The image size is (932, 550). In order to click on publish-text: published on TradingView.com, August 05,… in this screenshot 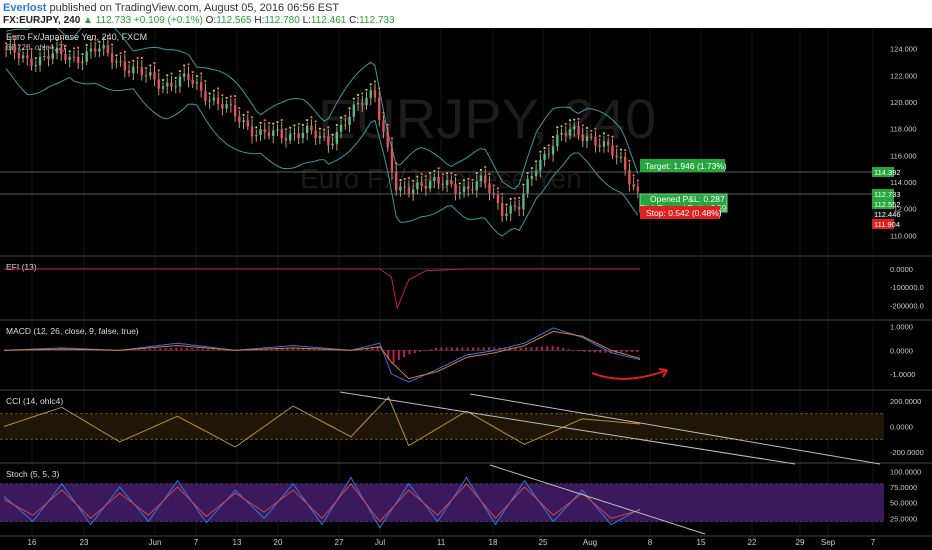, I will do `click(194, 8)`.